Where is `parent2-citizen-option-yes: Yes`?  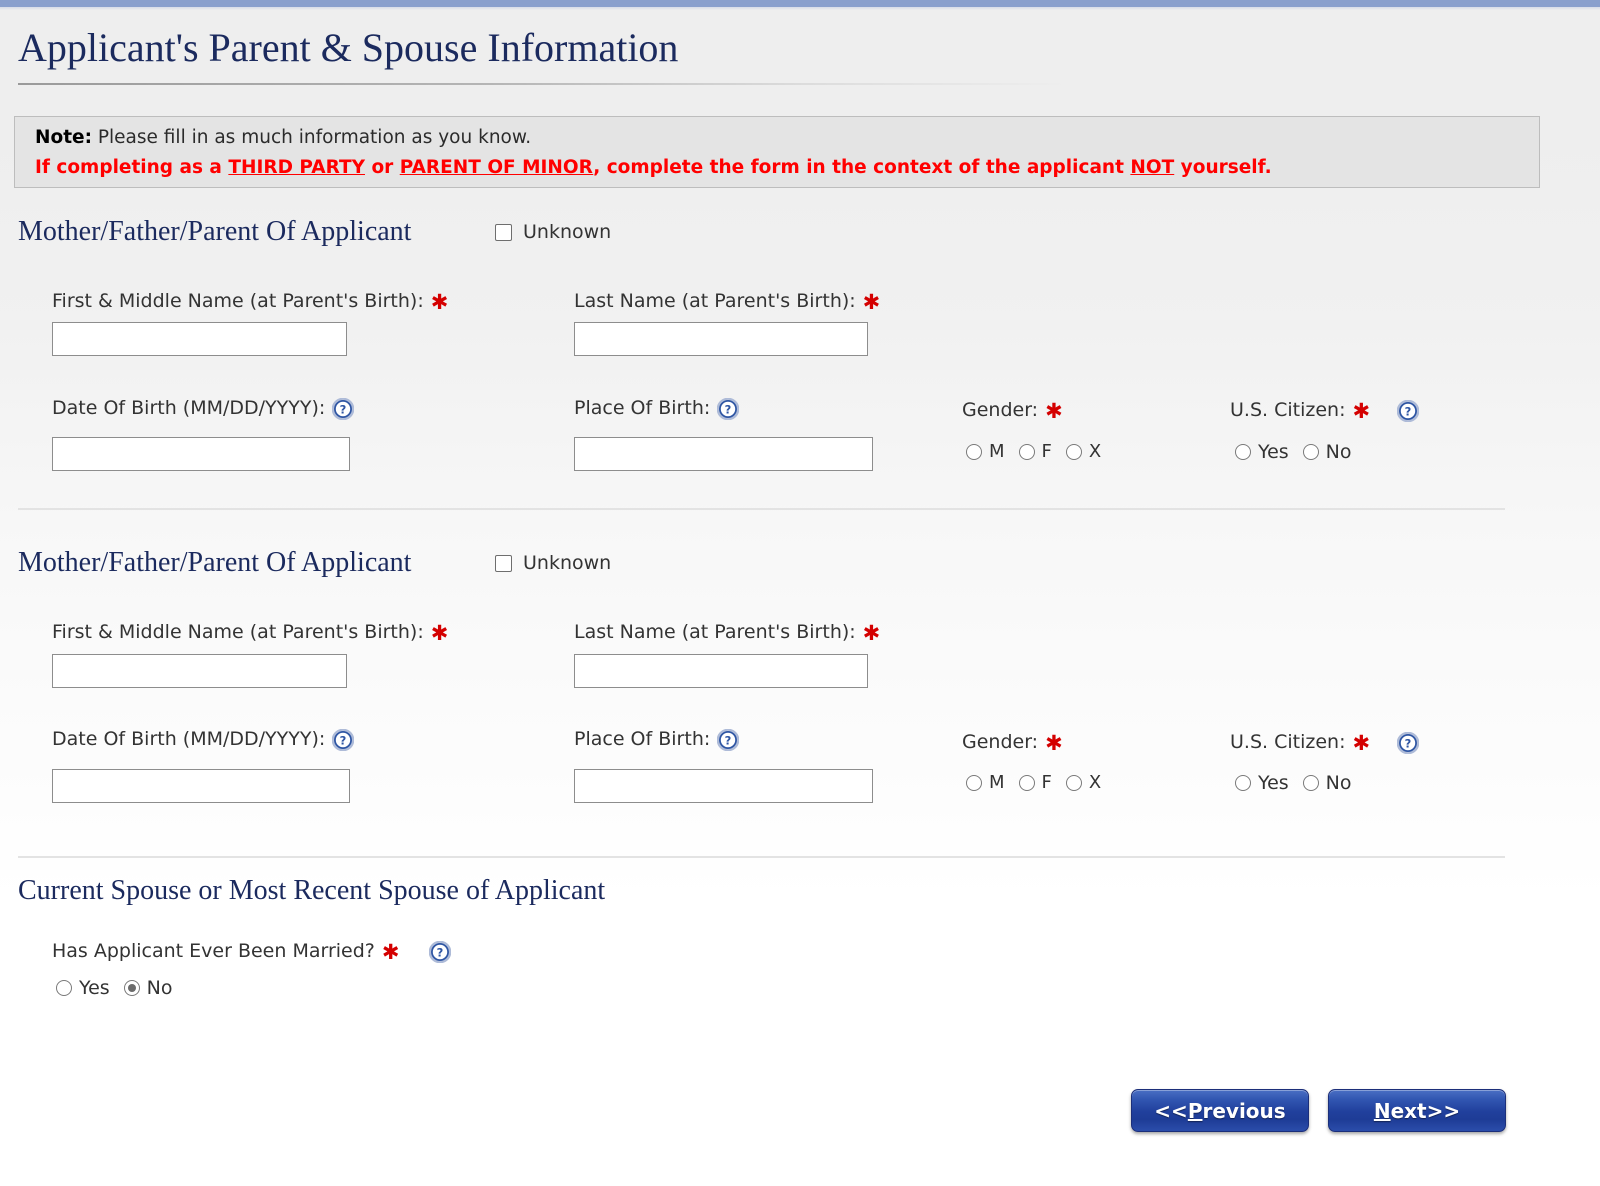 parent2-citizen-option-yes: Yes is located at coordinates (1262, 783).